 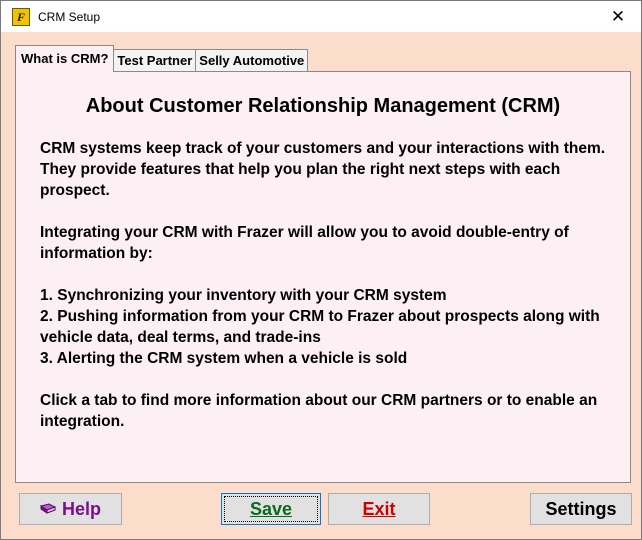 What do you see at coordinates (47, 508) in the screenshot?
I see `book-icon` at bounding box center [47, 508].